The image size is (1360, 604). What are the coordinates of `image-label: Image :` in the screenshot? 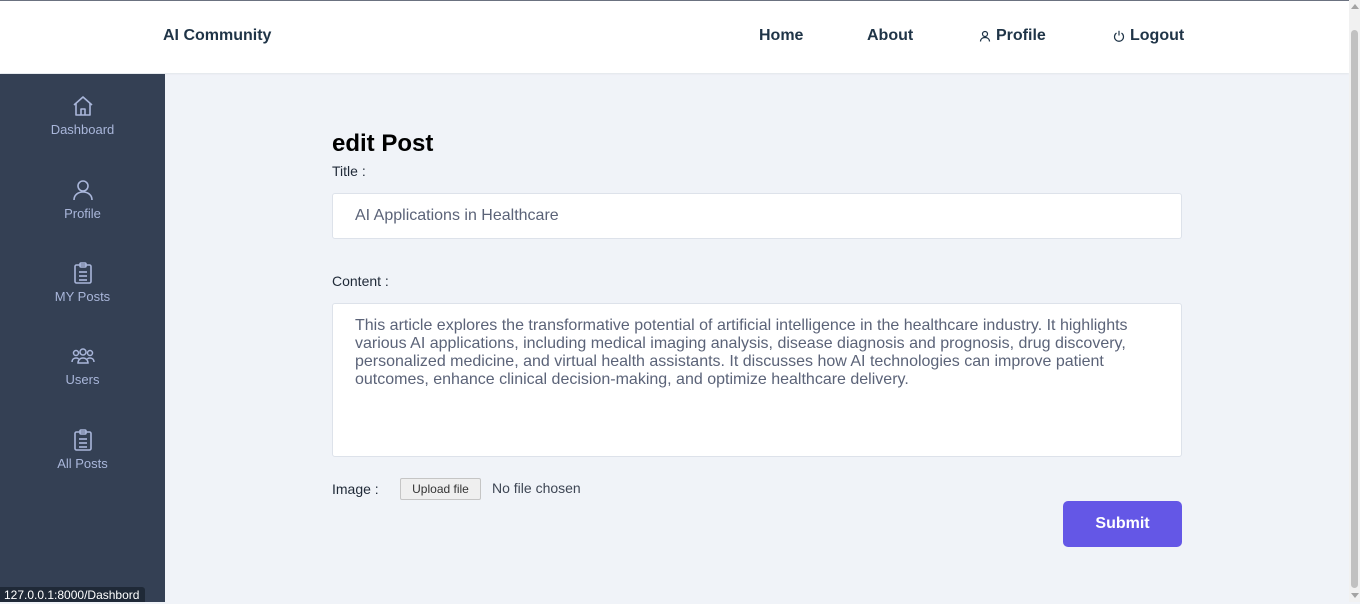 It's located at (355, 489).